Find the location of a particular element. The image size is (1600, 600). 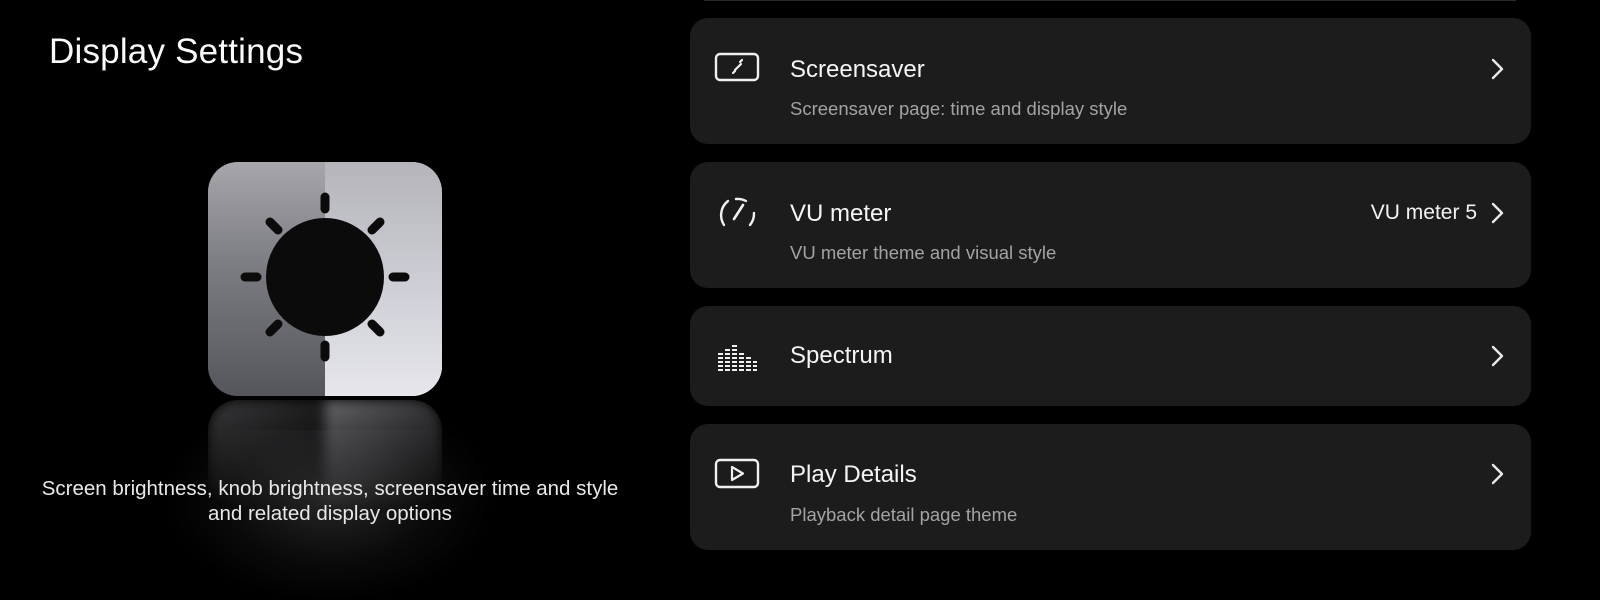

brightness-sun-icon is located at coordinates (325, 277).